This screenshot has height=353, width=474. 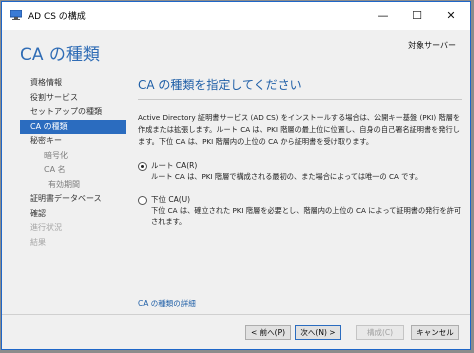 What do you see at coordinates (73, 185) in the screenshot?
I see `nav-item: 有効期間` at bounding box center [73, 185].